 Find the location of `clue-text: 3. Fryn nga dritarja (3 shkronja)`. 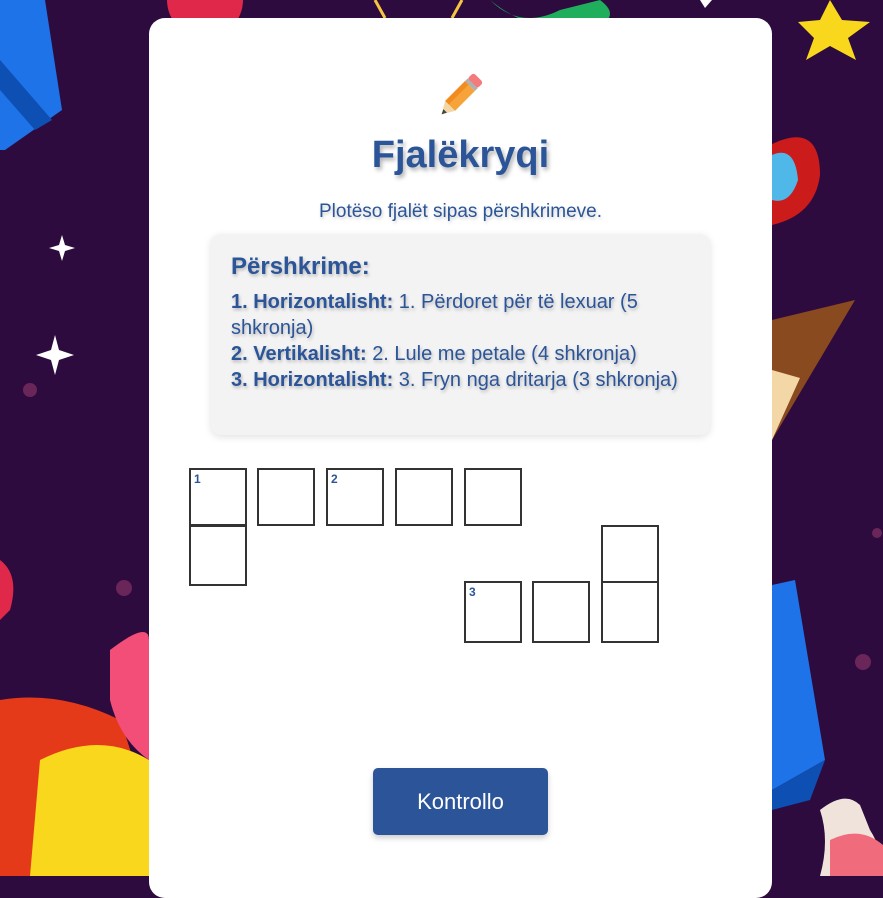

clue-text: 3. Fryn nga dritarja (3 shkronja) is located at coordinates (538, 380).